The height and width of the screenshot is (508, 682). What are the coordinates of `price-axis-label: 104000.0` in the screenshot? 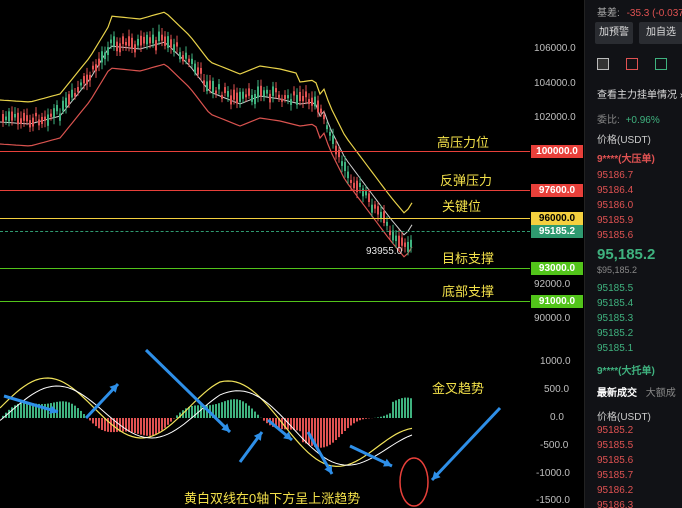 It's located at (555, 83).